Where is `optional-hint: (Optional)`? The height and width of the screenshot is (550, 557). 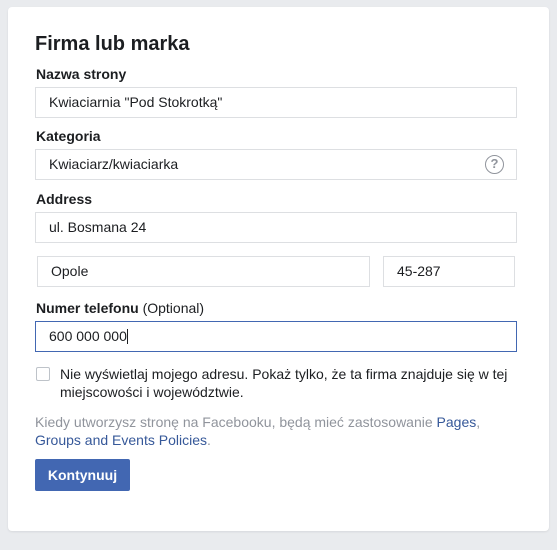 optional-hint: (Optional) is located at coordinates (173, 308).